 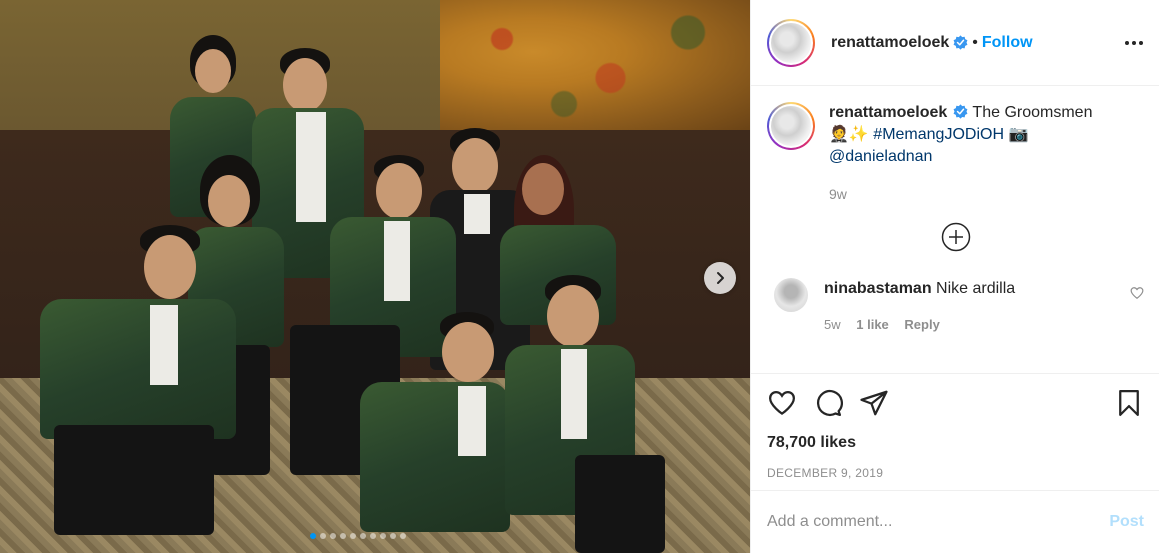 What do you see at coordinates (955, 443) in the screenshot?
I see `likes-count: 78,700 likes` at bounding box center [955, 443].